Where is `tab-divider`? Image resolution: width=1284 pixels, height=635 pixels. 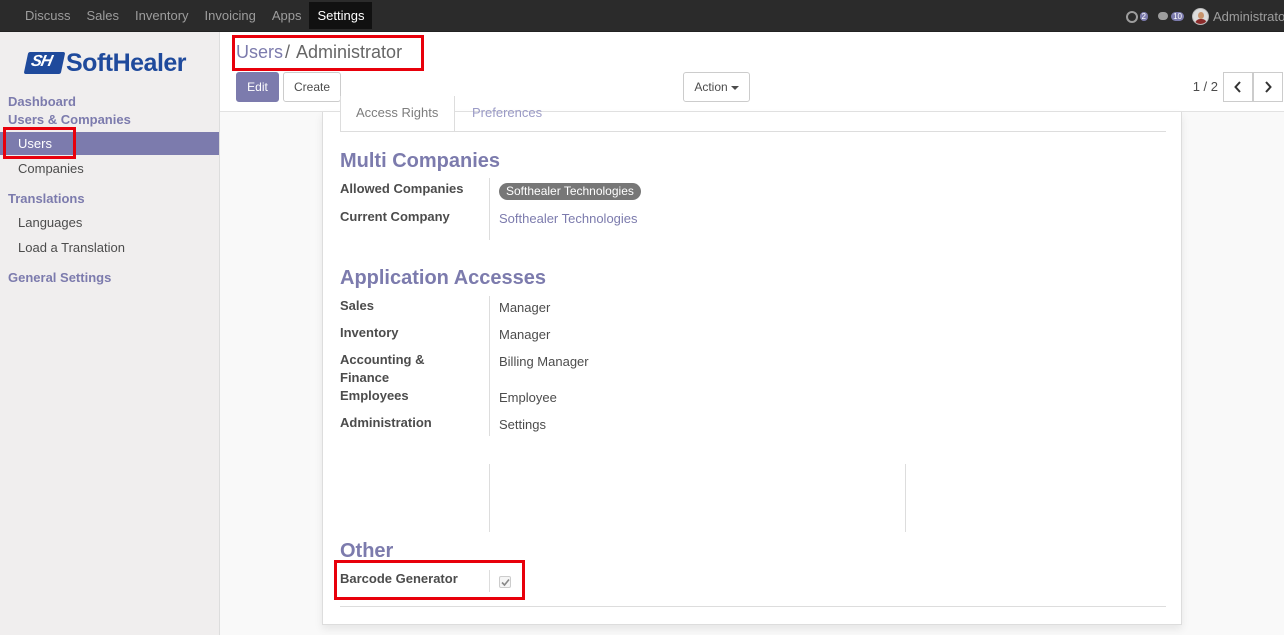
tab-divider is located at coordinates (753, 131).